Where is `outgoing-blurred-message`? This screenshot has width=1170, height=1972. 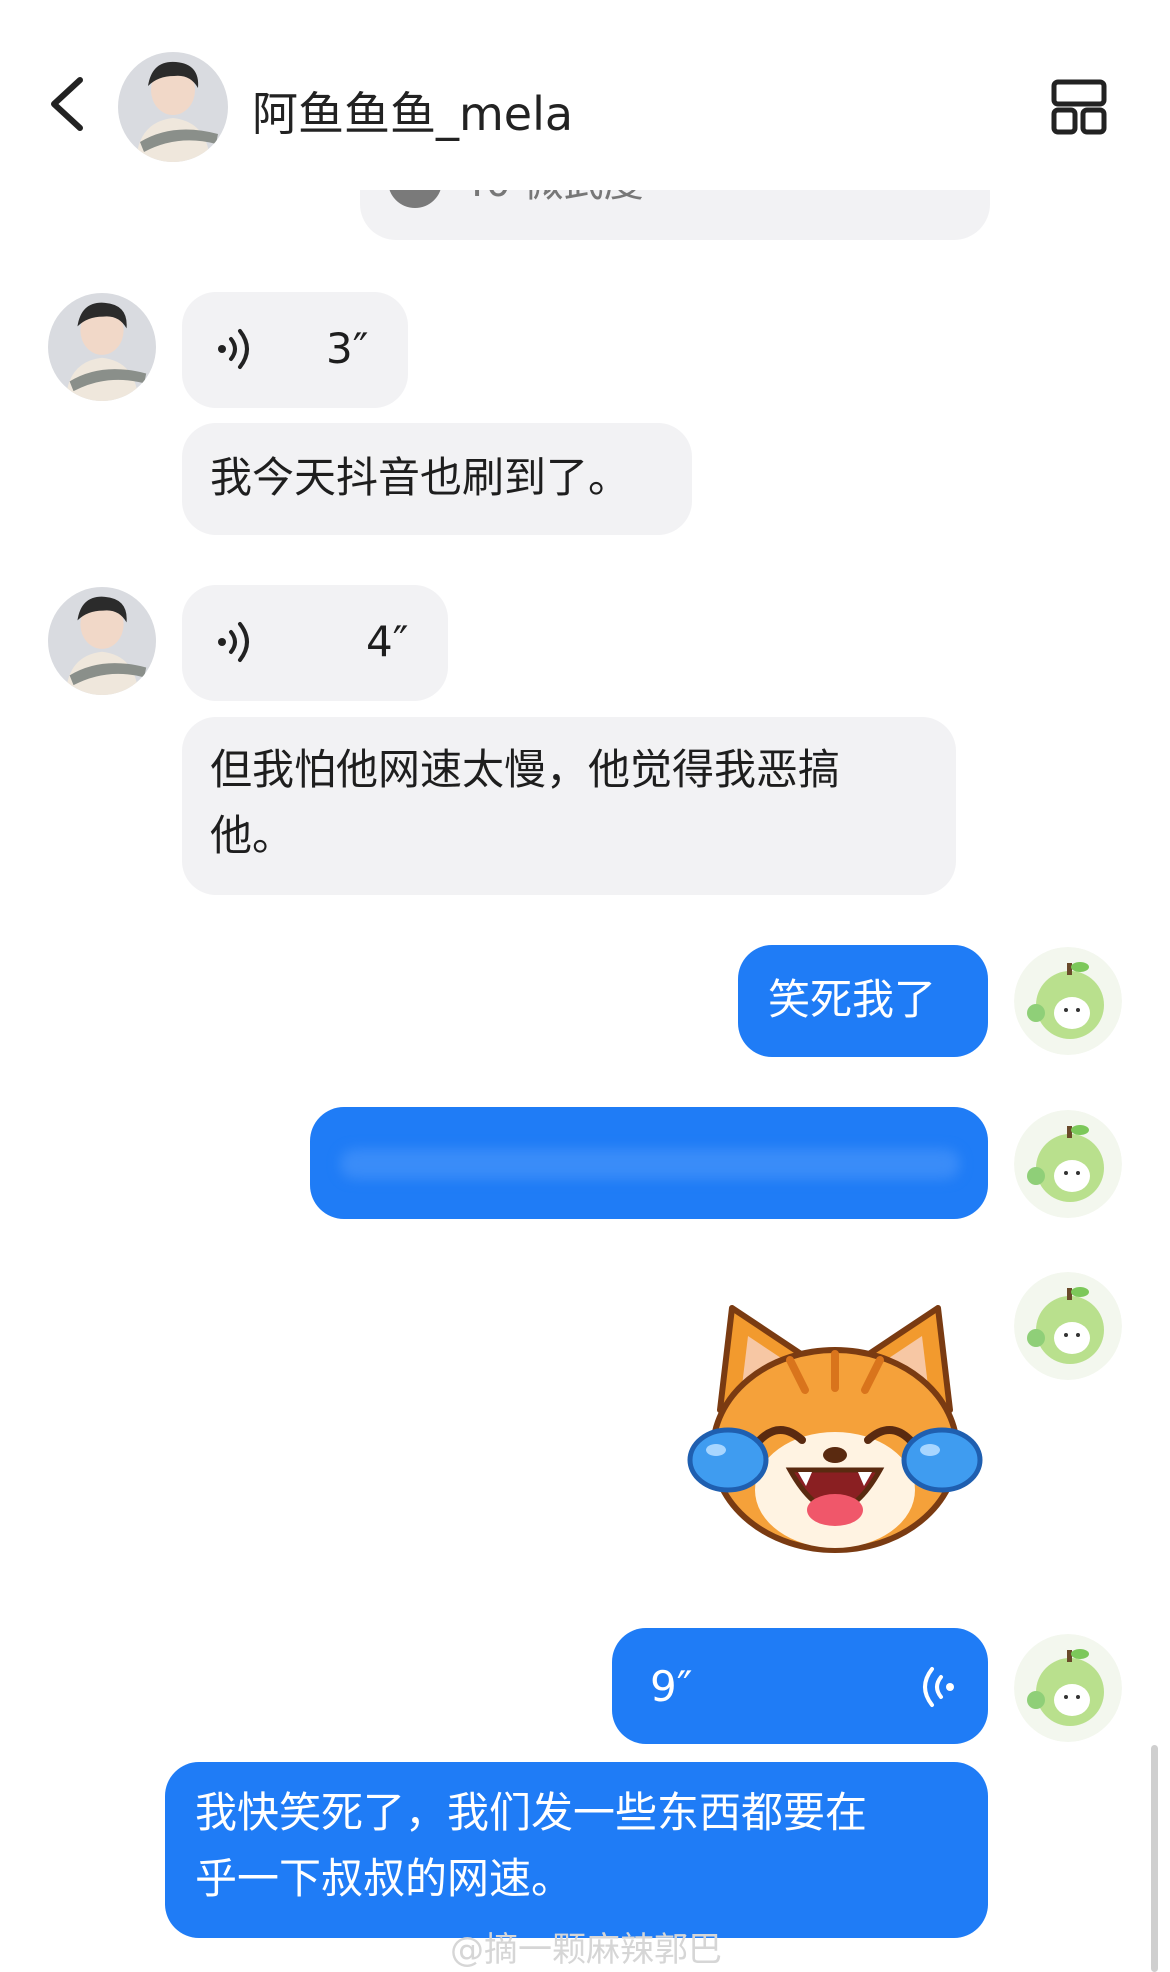 outgoing-blurred-message is located at coordinates (649, 1163).